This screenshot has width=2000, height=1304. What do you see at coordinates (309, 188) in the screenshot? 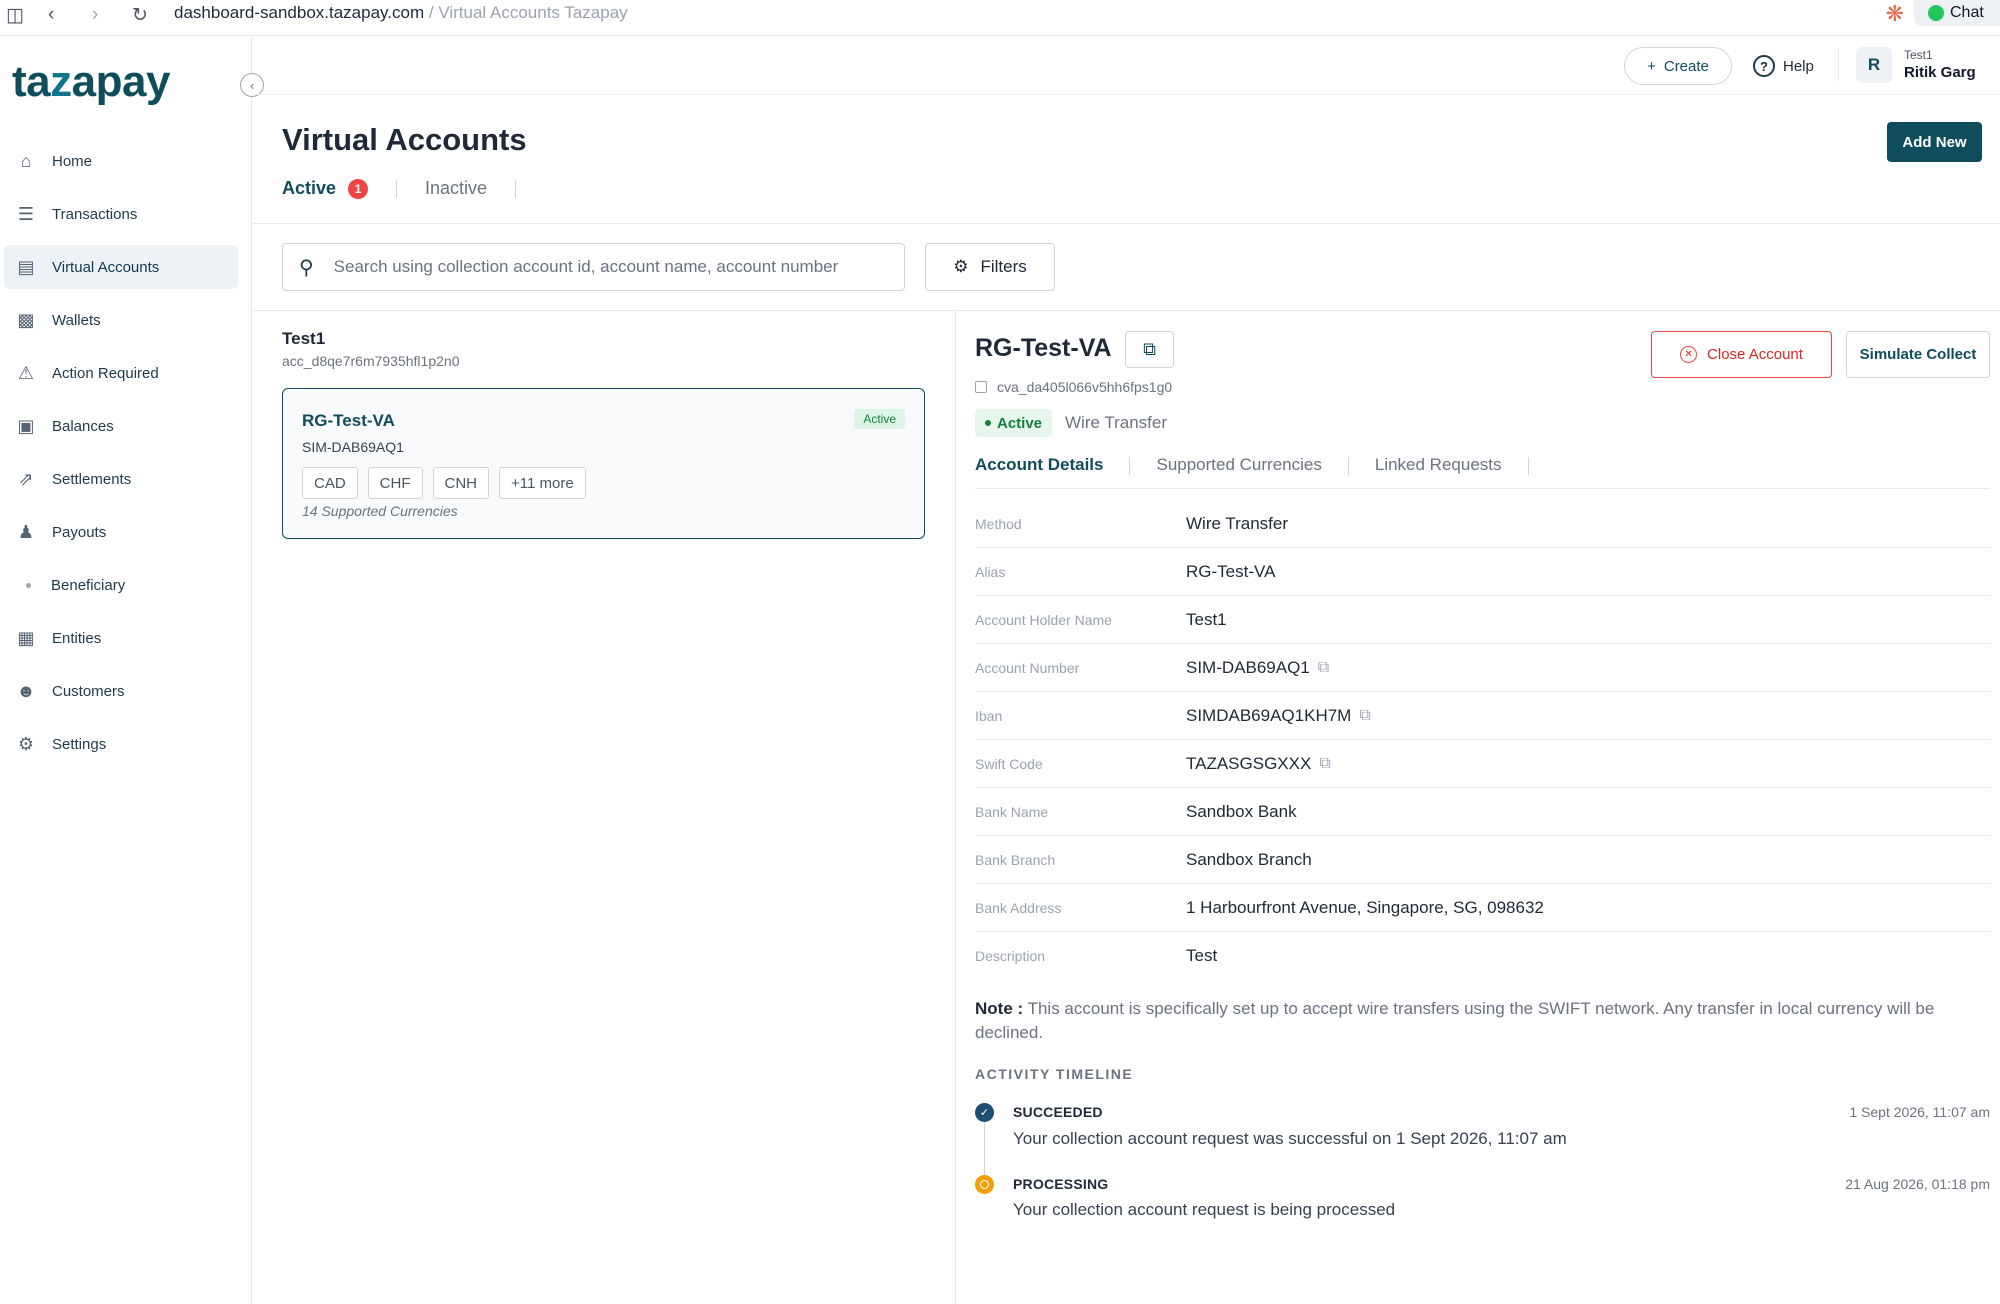
I see `tab-label: Active` at bounding box center [309, 188].